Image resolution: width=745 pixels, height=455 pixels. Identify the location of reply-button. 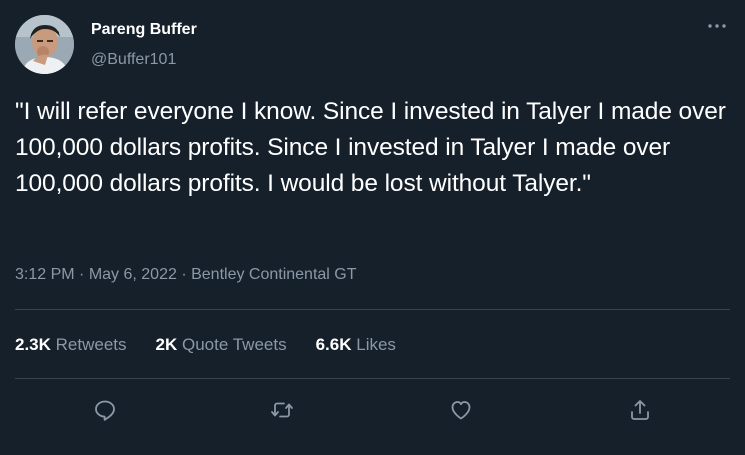
(105, 410).